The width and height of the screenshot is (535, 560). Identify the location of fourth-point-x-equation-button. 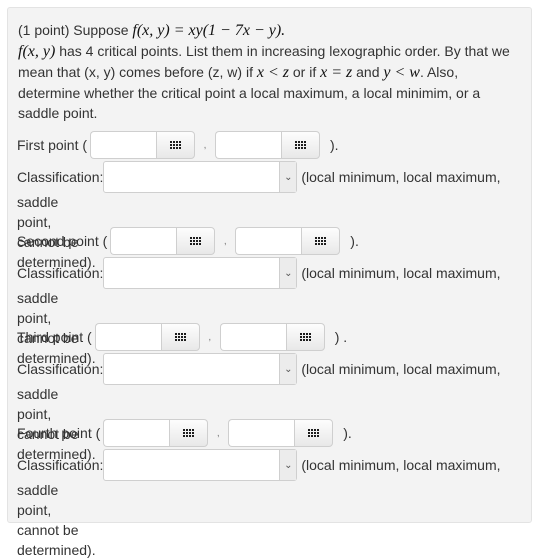
(189, 433).